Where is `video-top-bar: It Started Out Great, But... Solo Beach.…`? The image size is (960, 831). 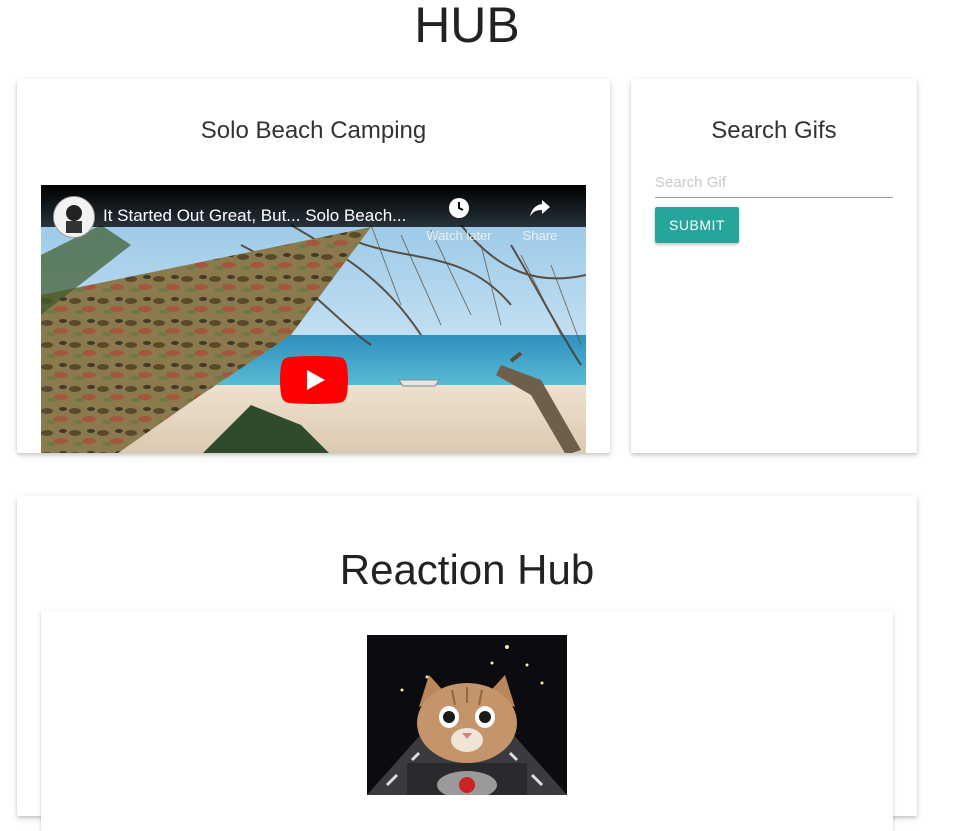 video-top-bar: It Started Out Great, But... Solo Beach.… is located at coordinates (313, 214).